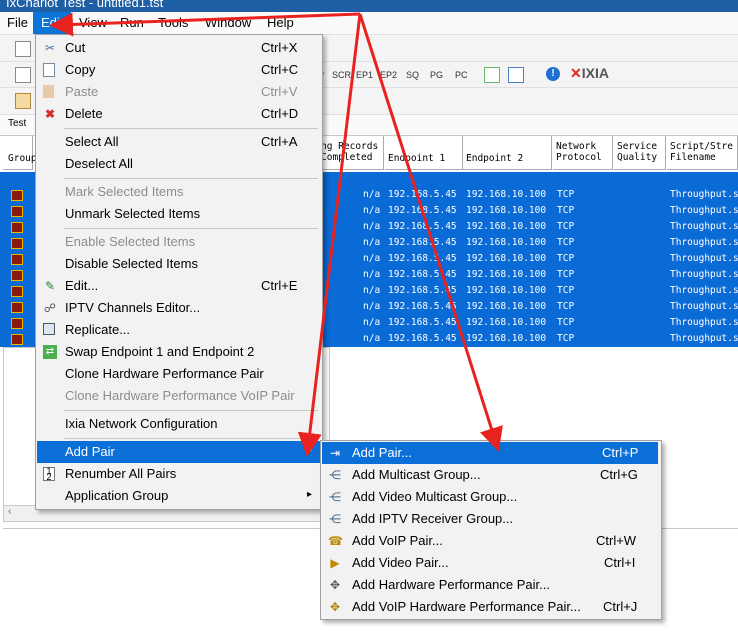 Image resolution: width=738 pixels, height=639 pixels. Describe the element at coordinates (430, 232) in the screenshot. I see `arrow-to-add-pair-dialog` at that location.